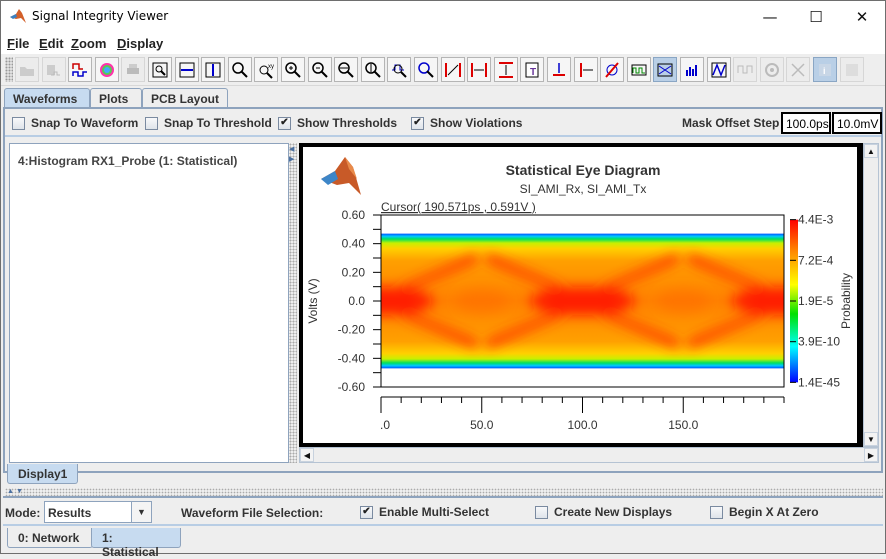 The image size is (886, 559). I want to click on close-button: ✕, so click(862, 16).